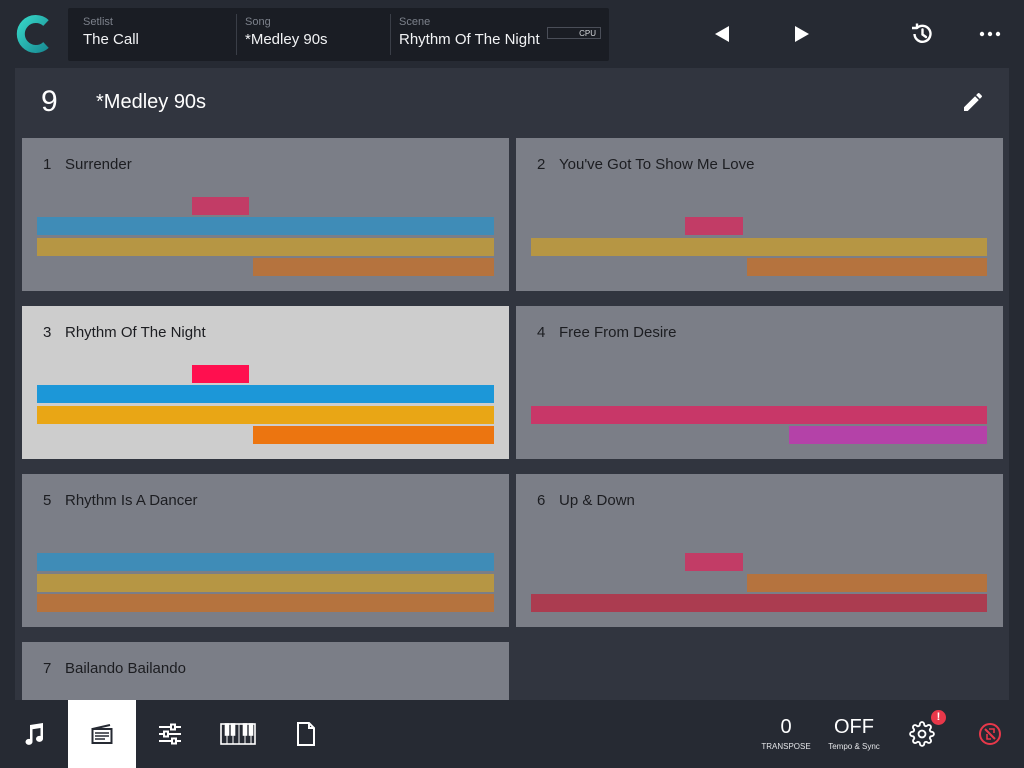 The width and height of the screenshot is (1024, 768). What do you see at coordinates (98, 164) in the screenshot?
I see `scene-name: Surrender` at bounding box center [98, 164].